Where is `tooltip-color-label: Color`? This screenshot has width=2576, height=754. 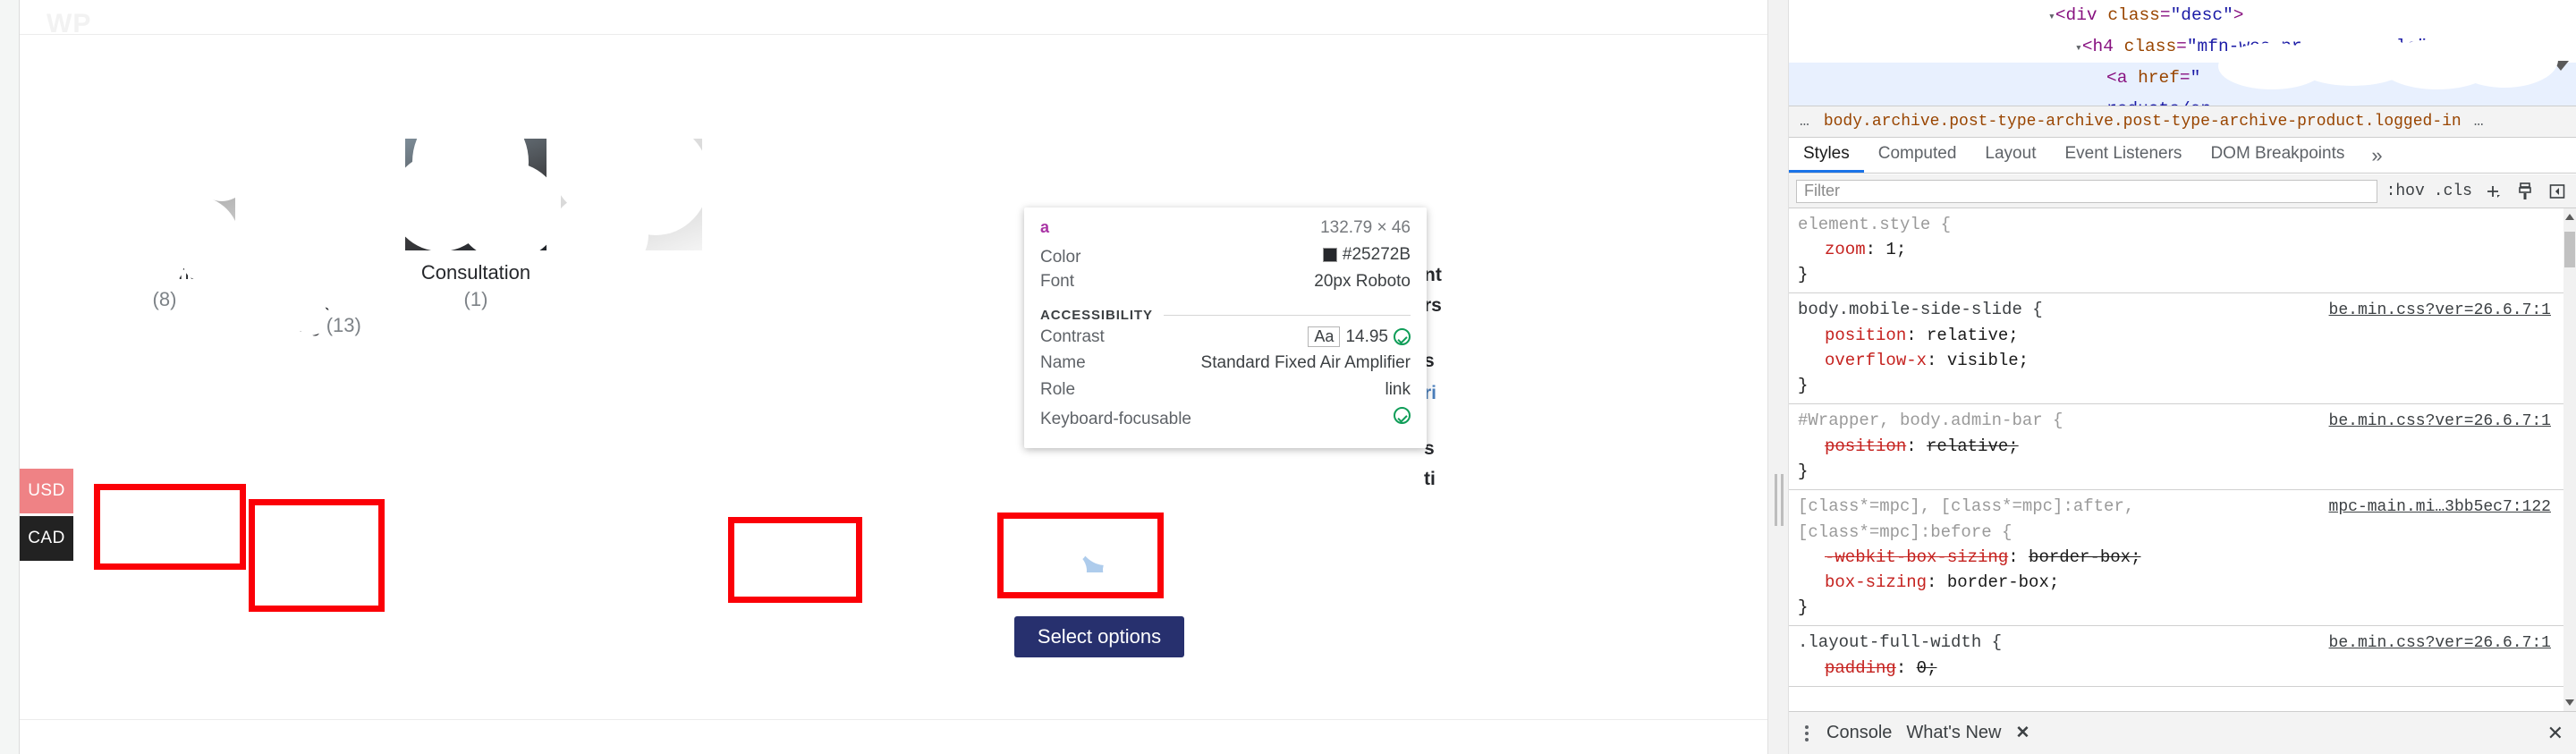
tooltip-color-label: Color is located at coordinates (1060, 257).